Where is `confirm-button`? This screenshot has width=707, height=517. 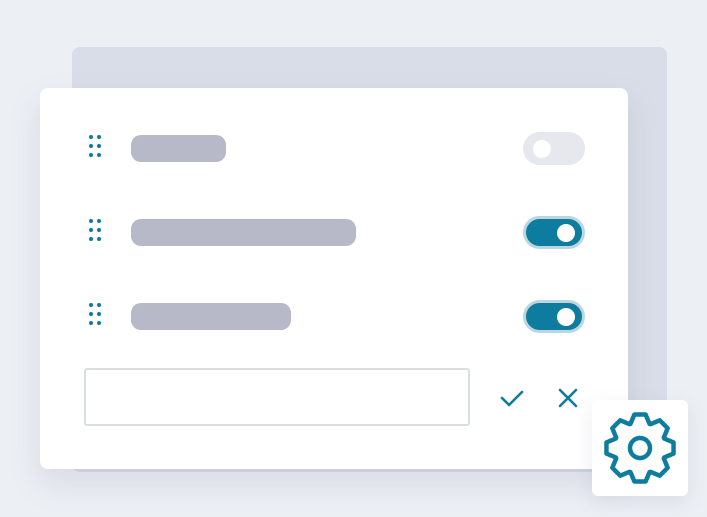
confirm-button is located at coordinates (512, 398).